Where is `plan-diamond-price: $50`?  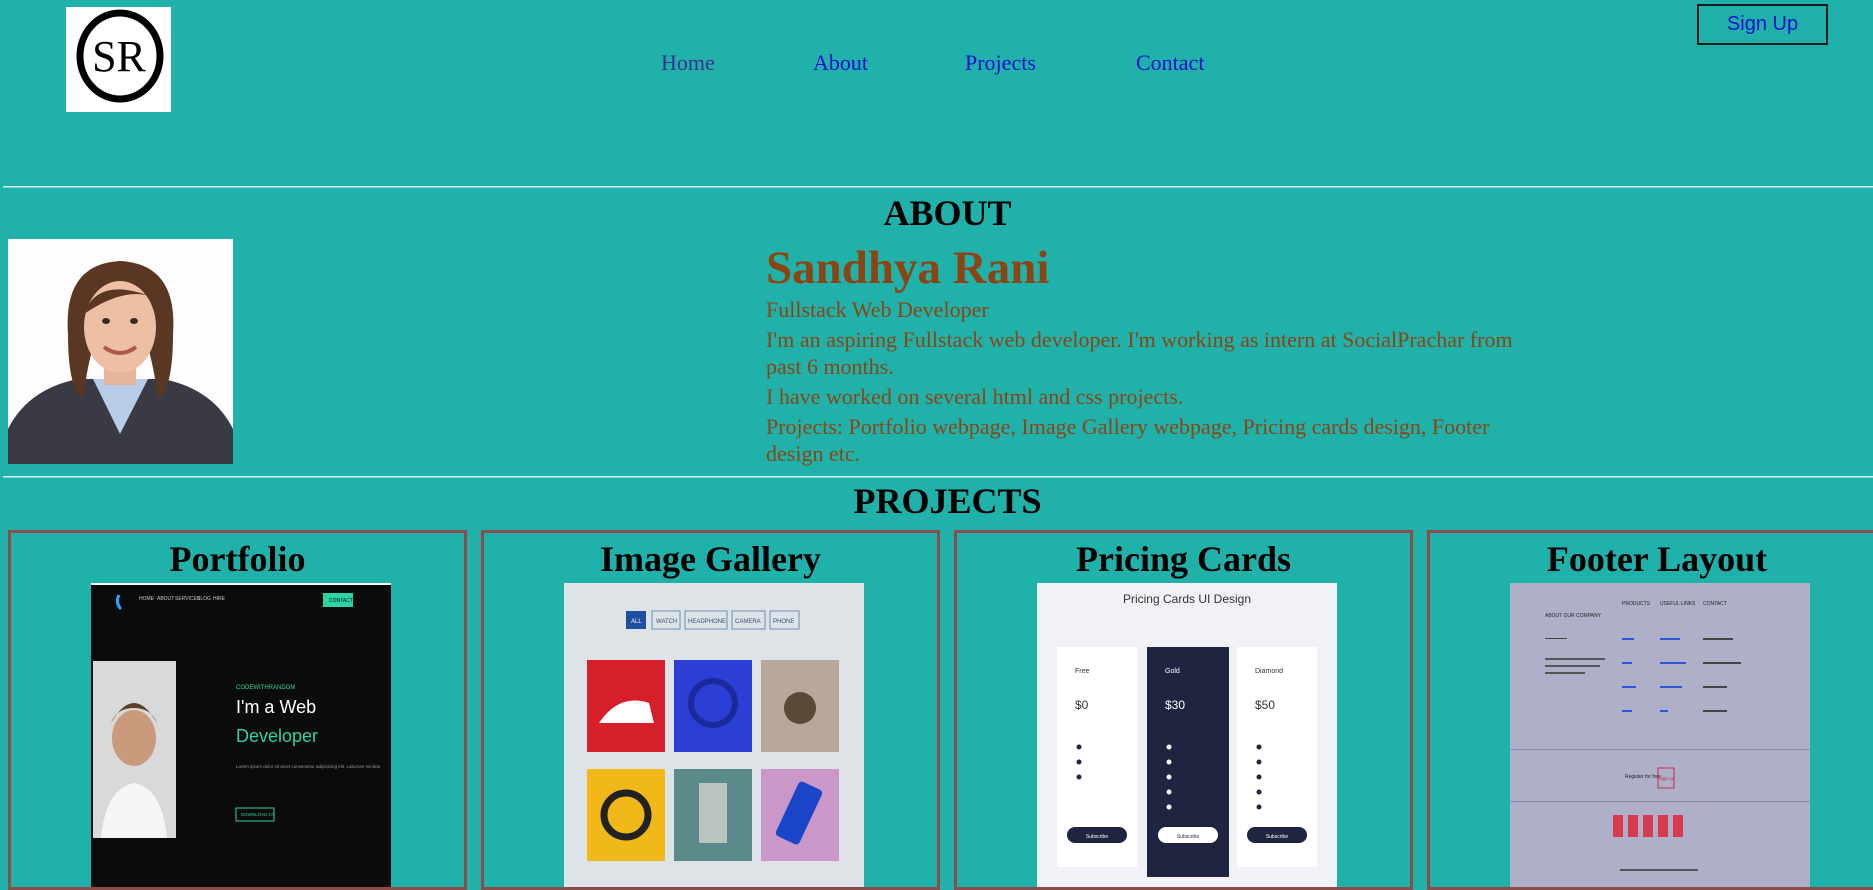 plan-diamond-price: $50 is located at coordinates (1265, 705).